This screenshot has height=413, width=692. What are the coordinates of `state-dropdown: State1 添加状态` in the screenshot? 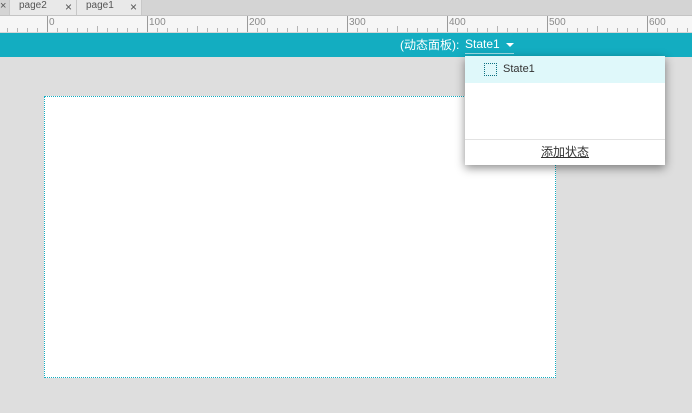 It's located at (565, 110).